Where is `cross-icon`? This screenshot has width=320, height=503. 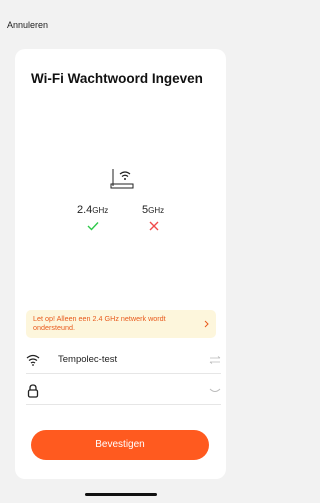
cross-icon is located at coordinates (154, 226).